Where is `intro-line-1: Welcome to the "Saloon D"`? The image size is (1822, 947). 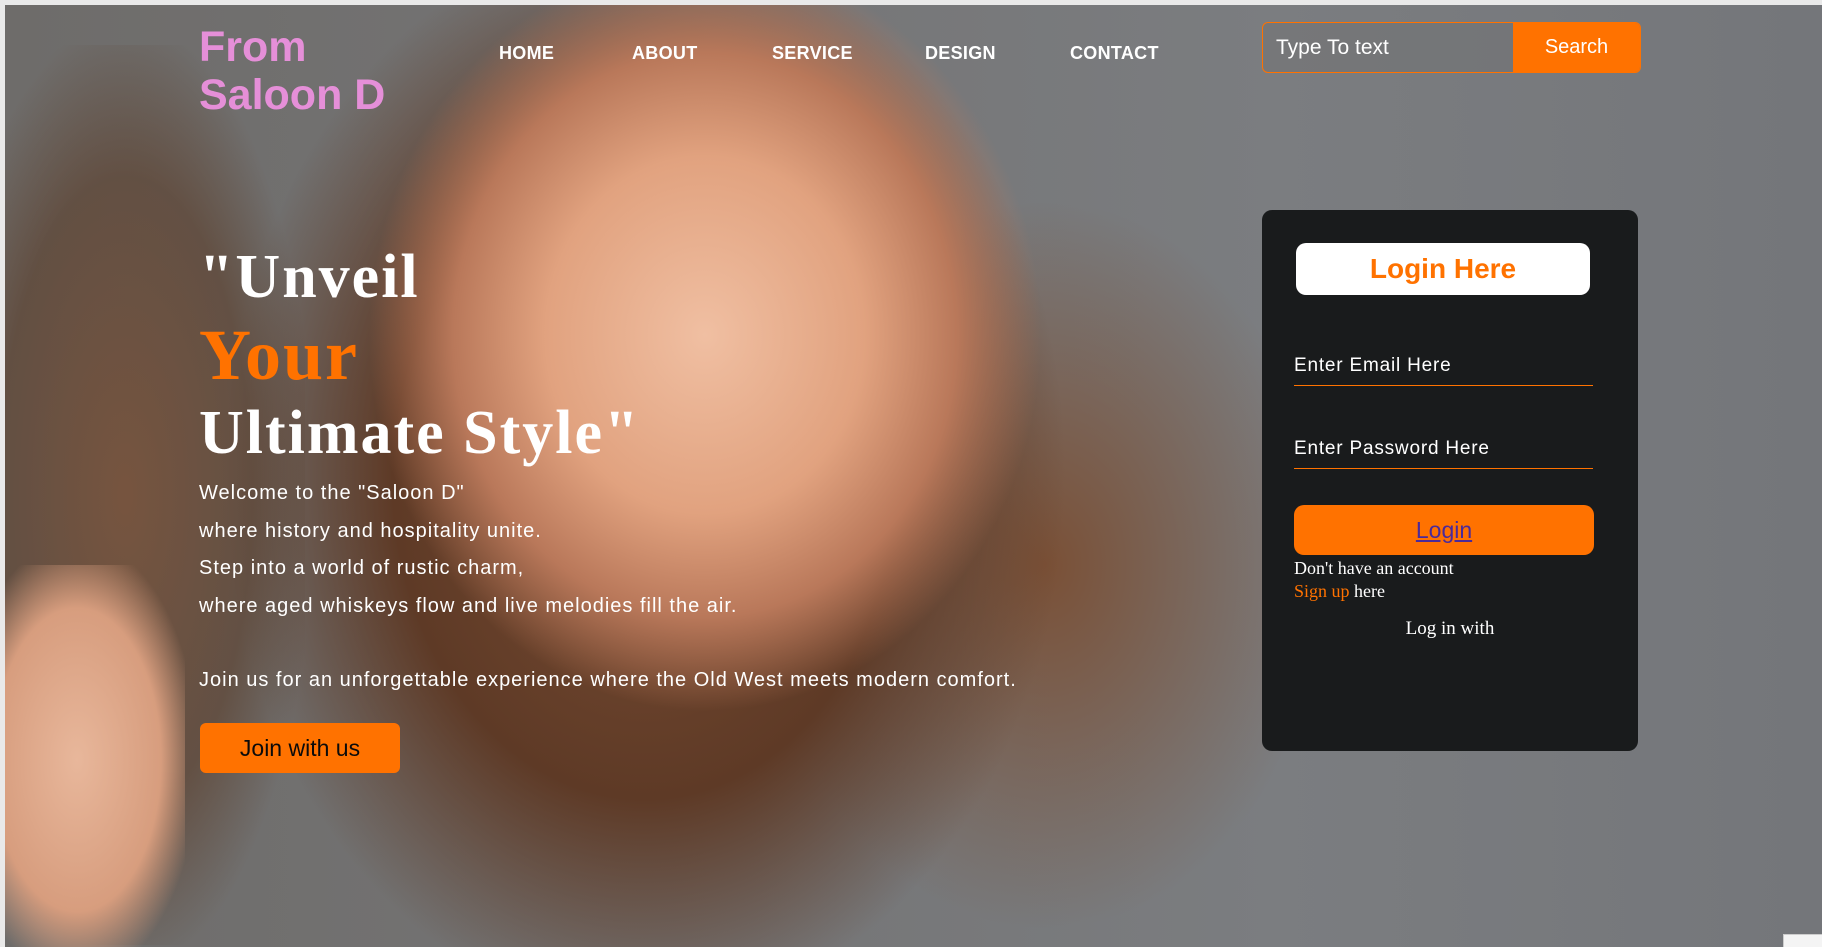 intro-line-1: Welcome to the "Saloon D" is located at coordinates (332, 493).